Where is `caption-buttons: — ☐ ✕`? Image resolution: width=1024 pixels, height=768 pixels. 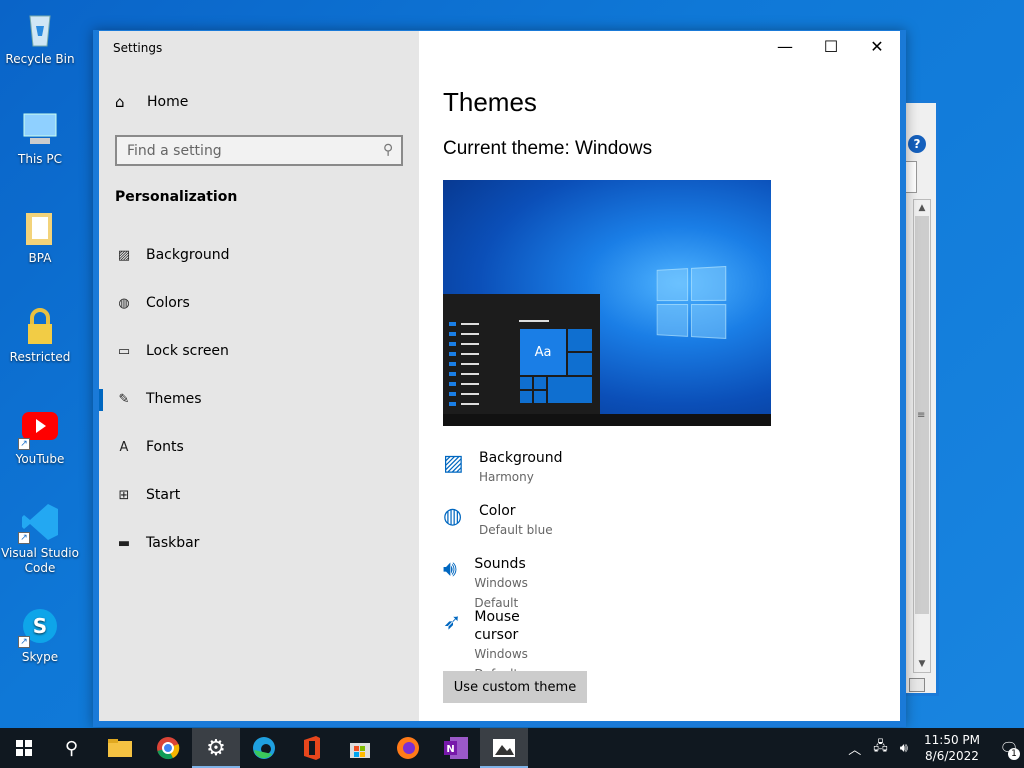
caption-buttons: — ☐ ✕ is located at coordinates (831, 47).